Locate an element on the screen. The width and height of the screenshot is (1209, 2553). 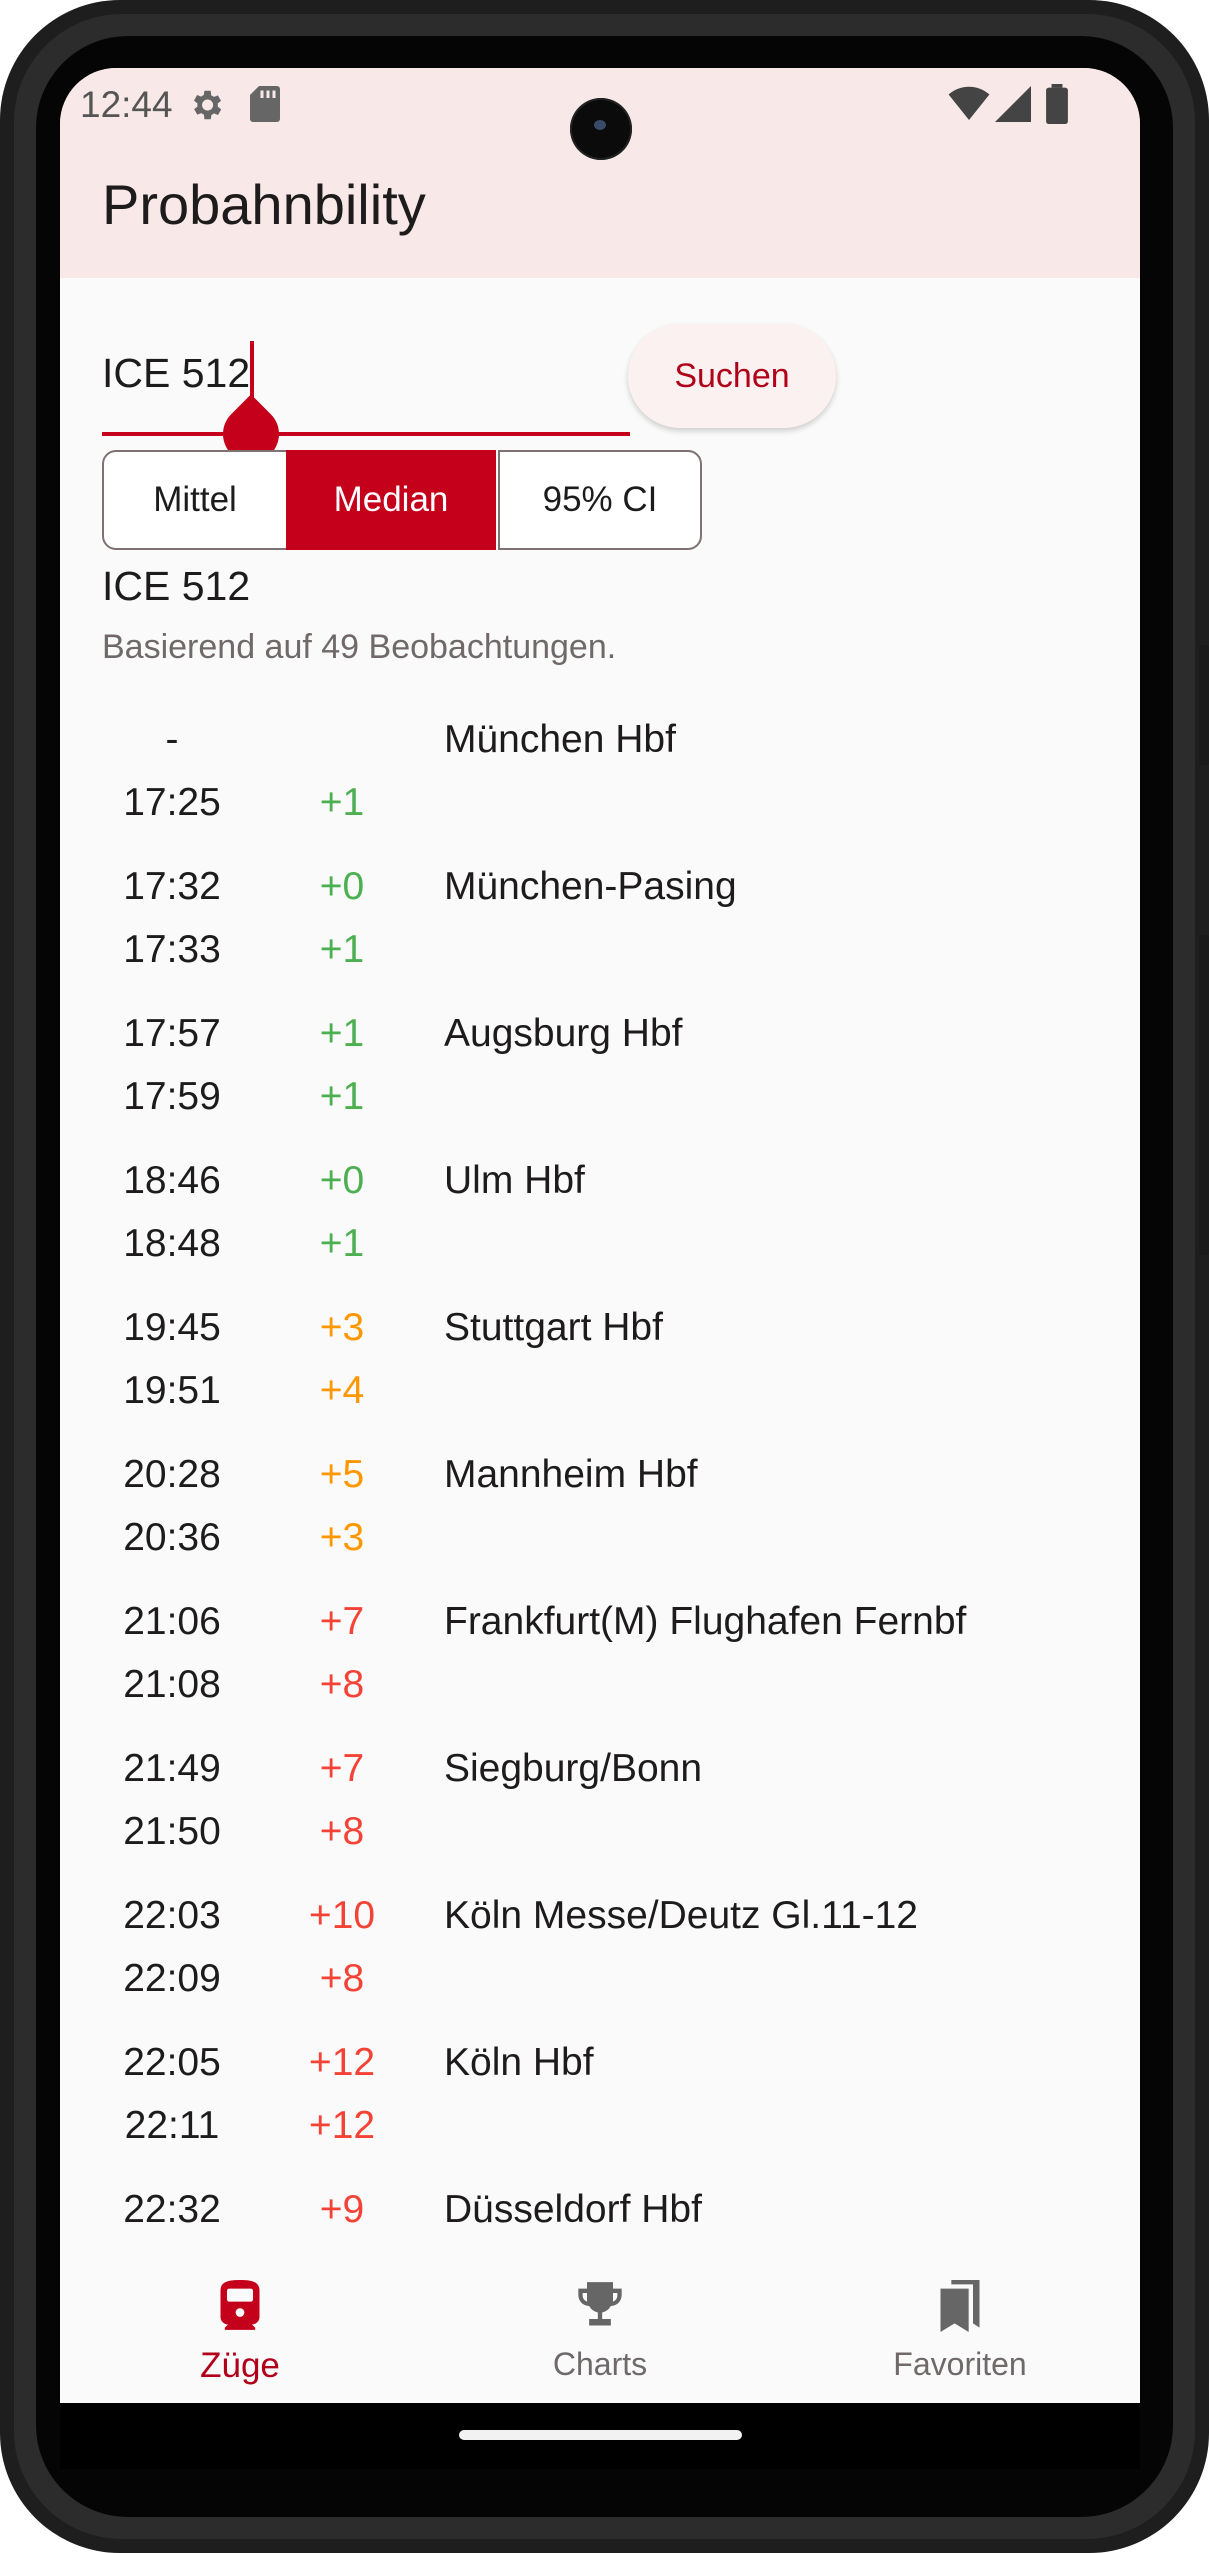
stop-row: 17:57 +1 Augsburg Hbf 17:59 +1 is located at coordinates (600, 1085).